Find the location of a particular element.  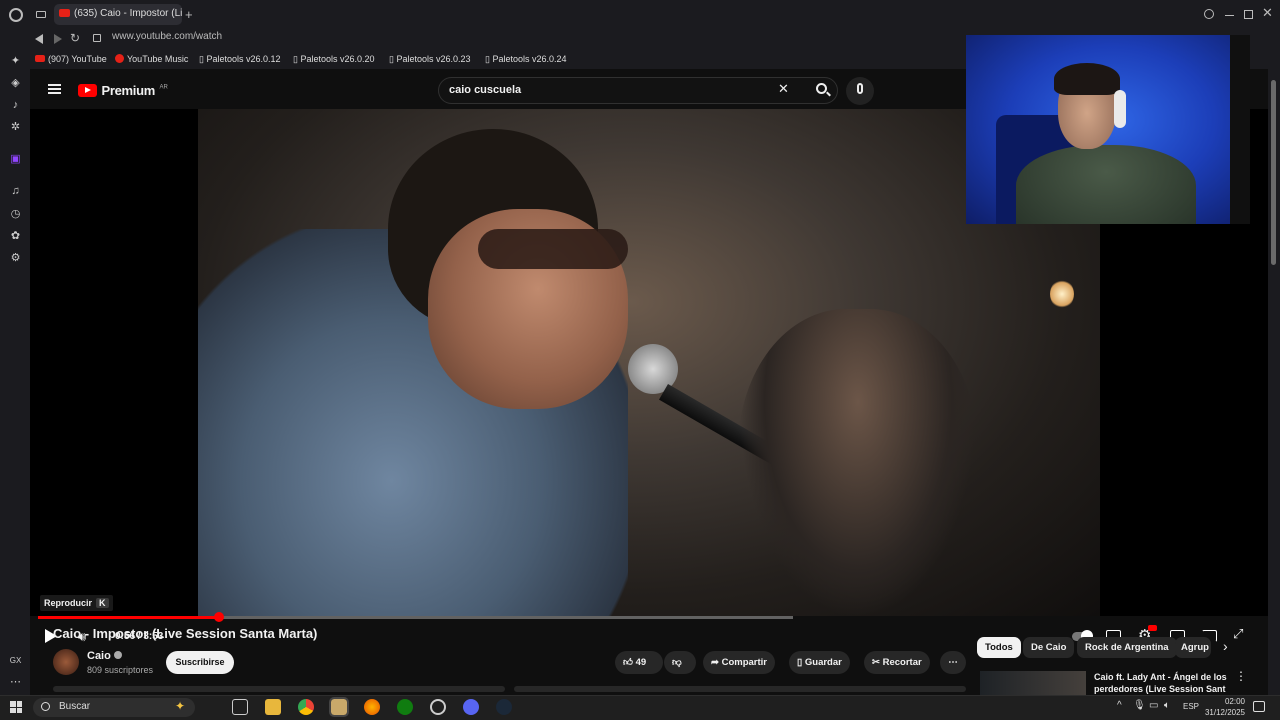

opera-menu-icon is located at coordinates (16, 15).